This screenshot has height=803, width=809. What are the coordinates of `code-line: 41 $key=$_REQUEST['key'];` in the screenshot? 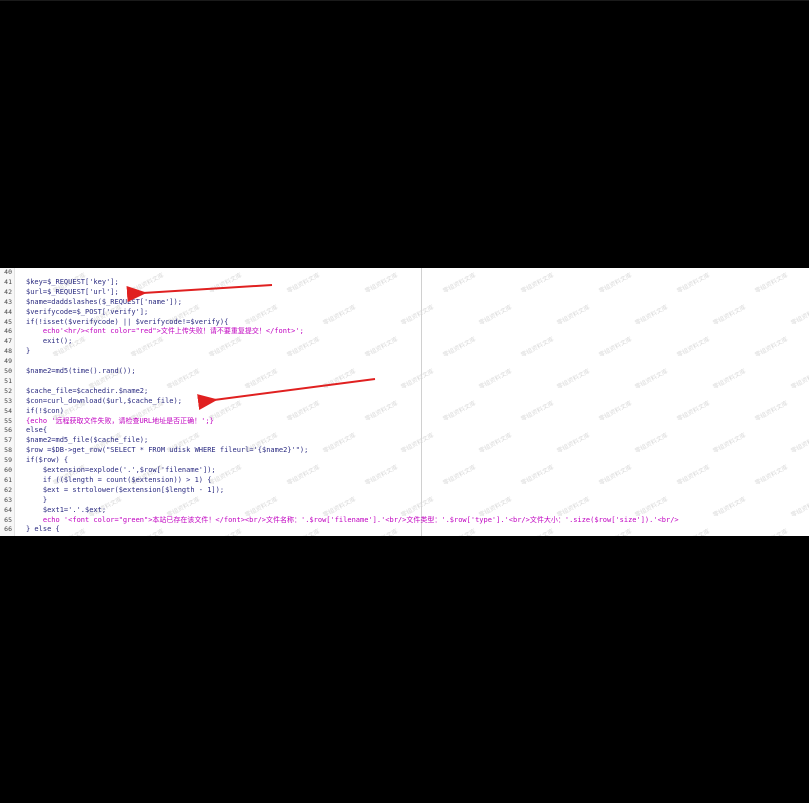 It's located at (61, 281).